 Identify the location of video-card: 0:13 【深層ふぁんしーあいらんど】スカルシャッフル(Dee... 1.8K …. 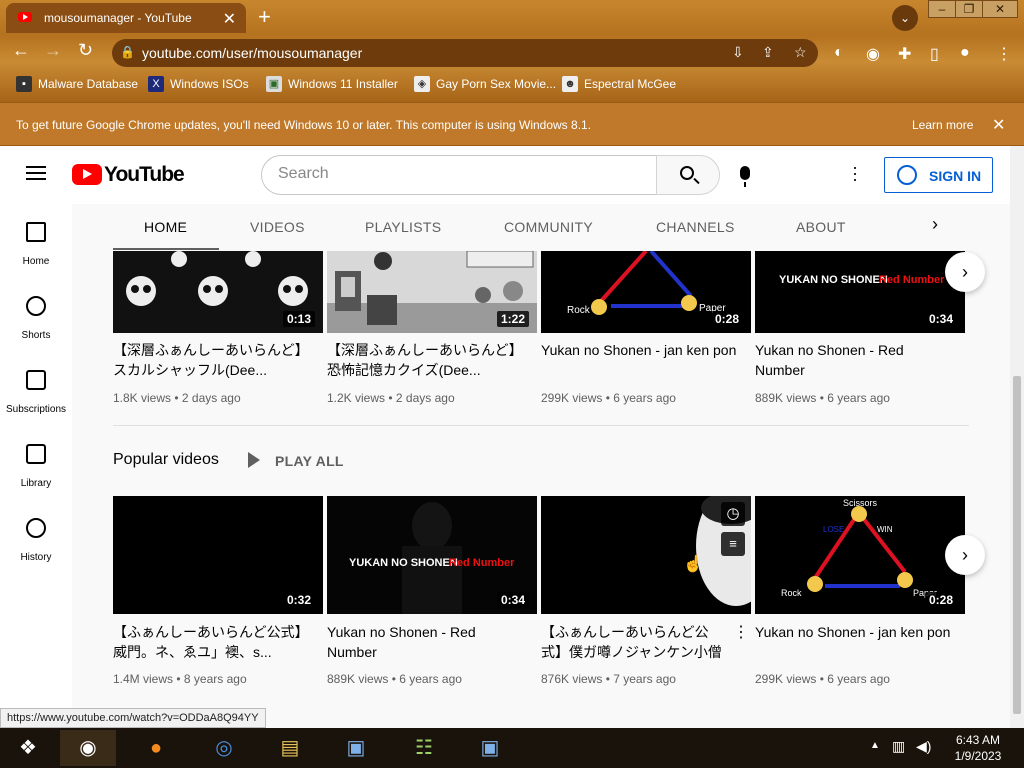
(218, 331).